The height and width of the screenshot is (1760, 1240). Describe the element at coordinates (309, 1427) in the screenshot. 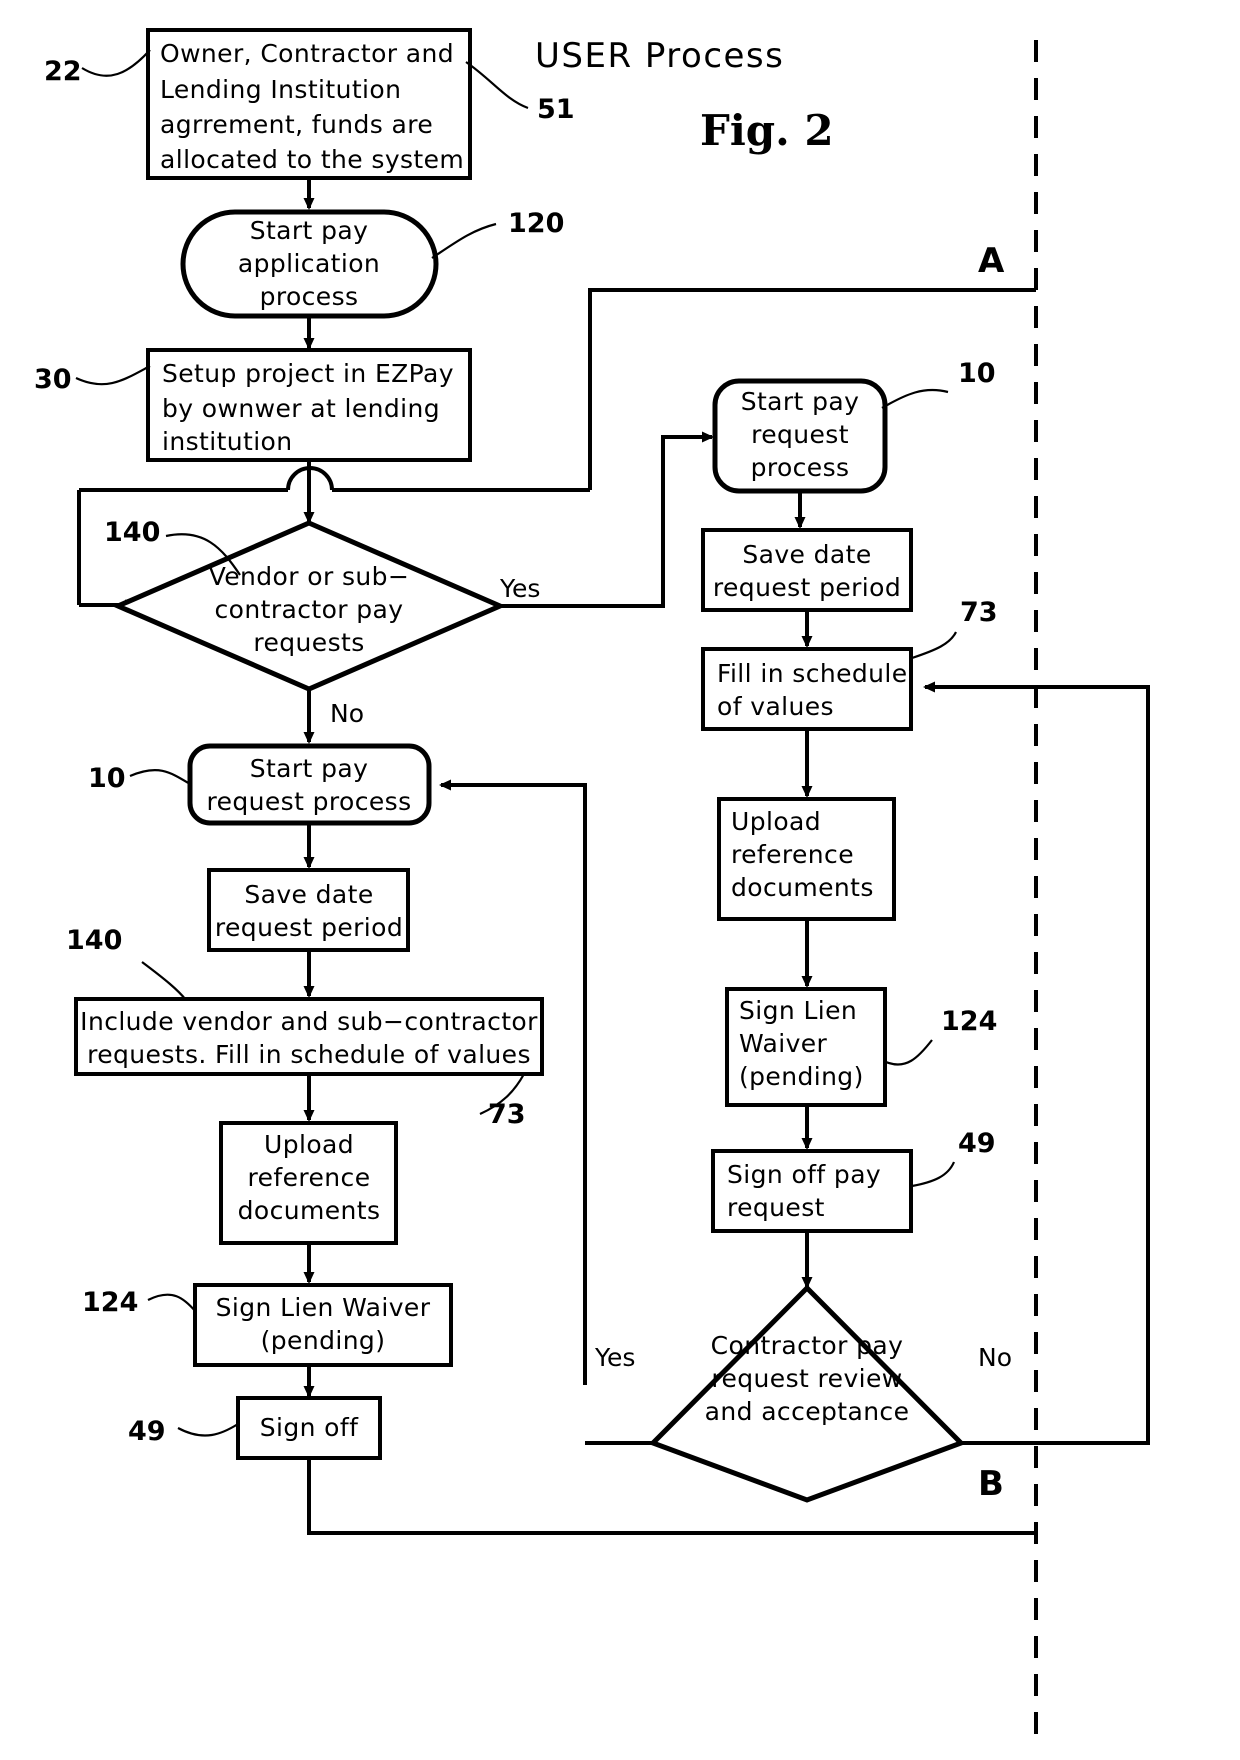

I see `left-sign-off-label: Sign off` at that location.